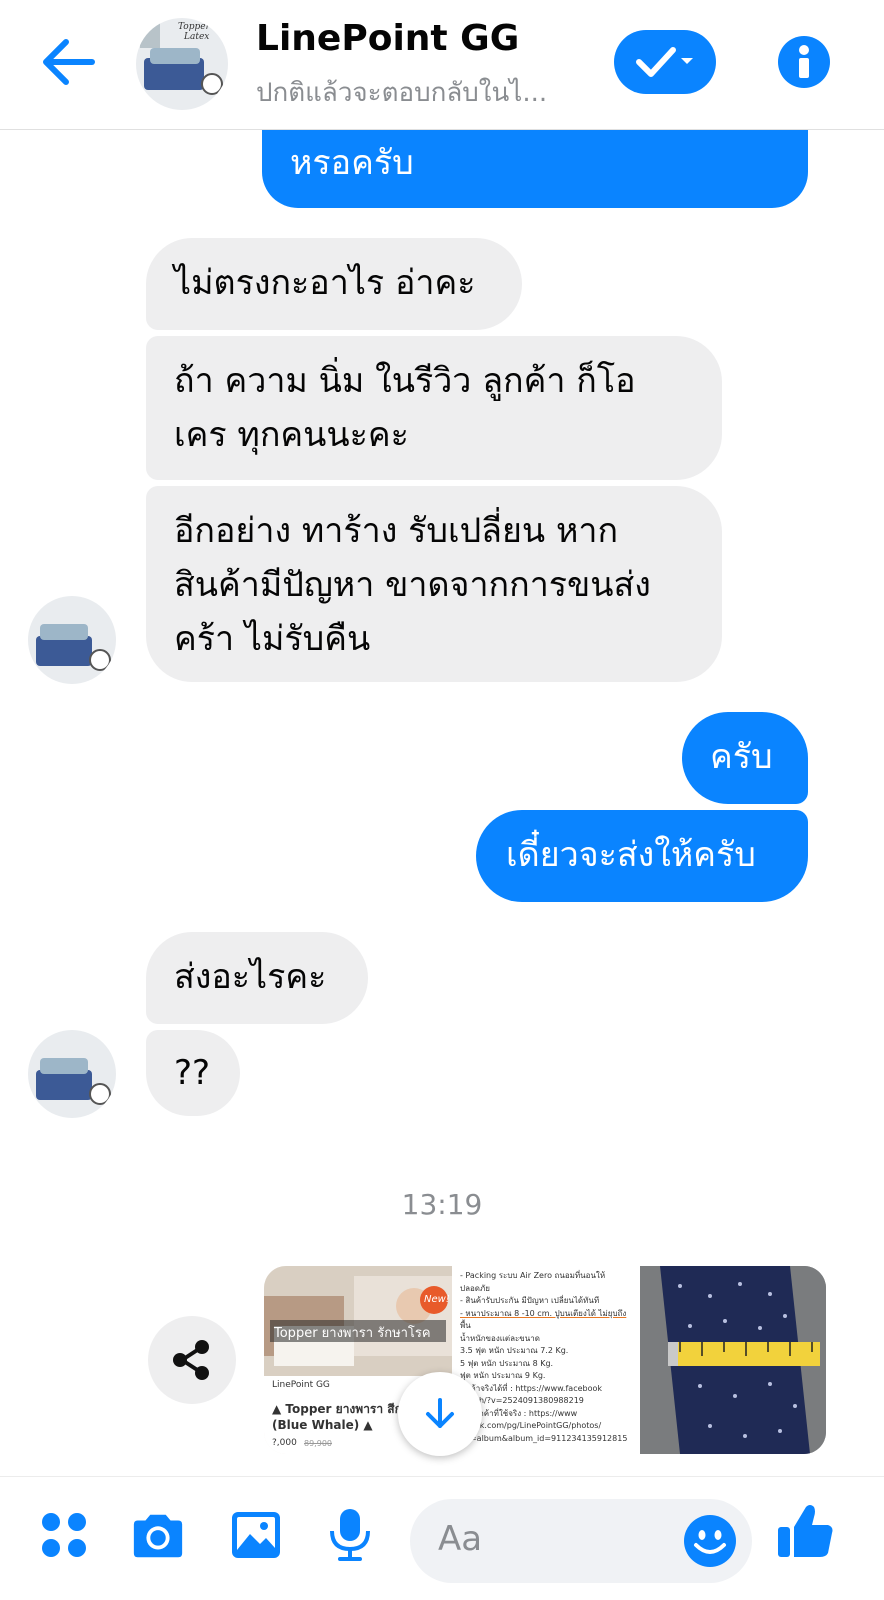 The width and height of the screenshot is (884, 1600). I want to click on message-text: ถ้า ความ นิ่ม ในรีวิว ลูกค้า ก็โอ, so click(405, 381).